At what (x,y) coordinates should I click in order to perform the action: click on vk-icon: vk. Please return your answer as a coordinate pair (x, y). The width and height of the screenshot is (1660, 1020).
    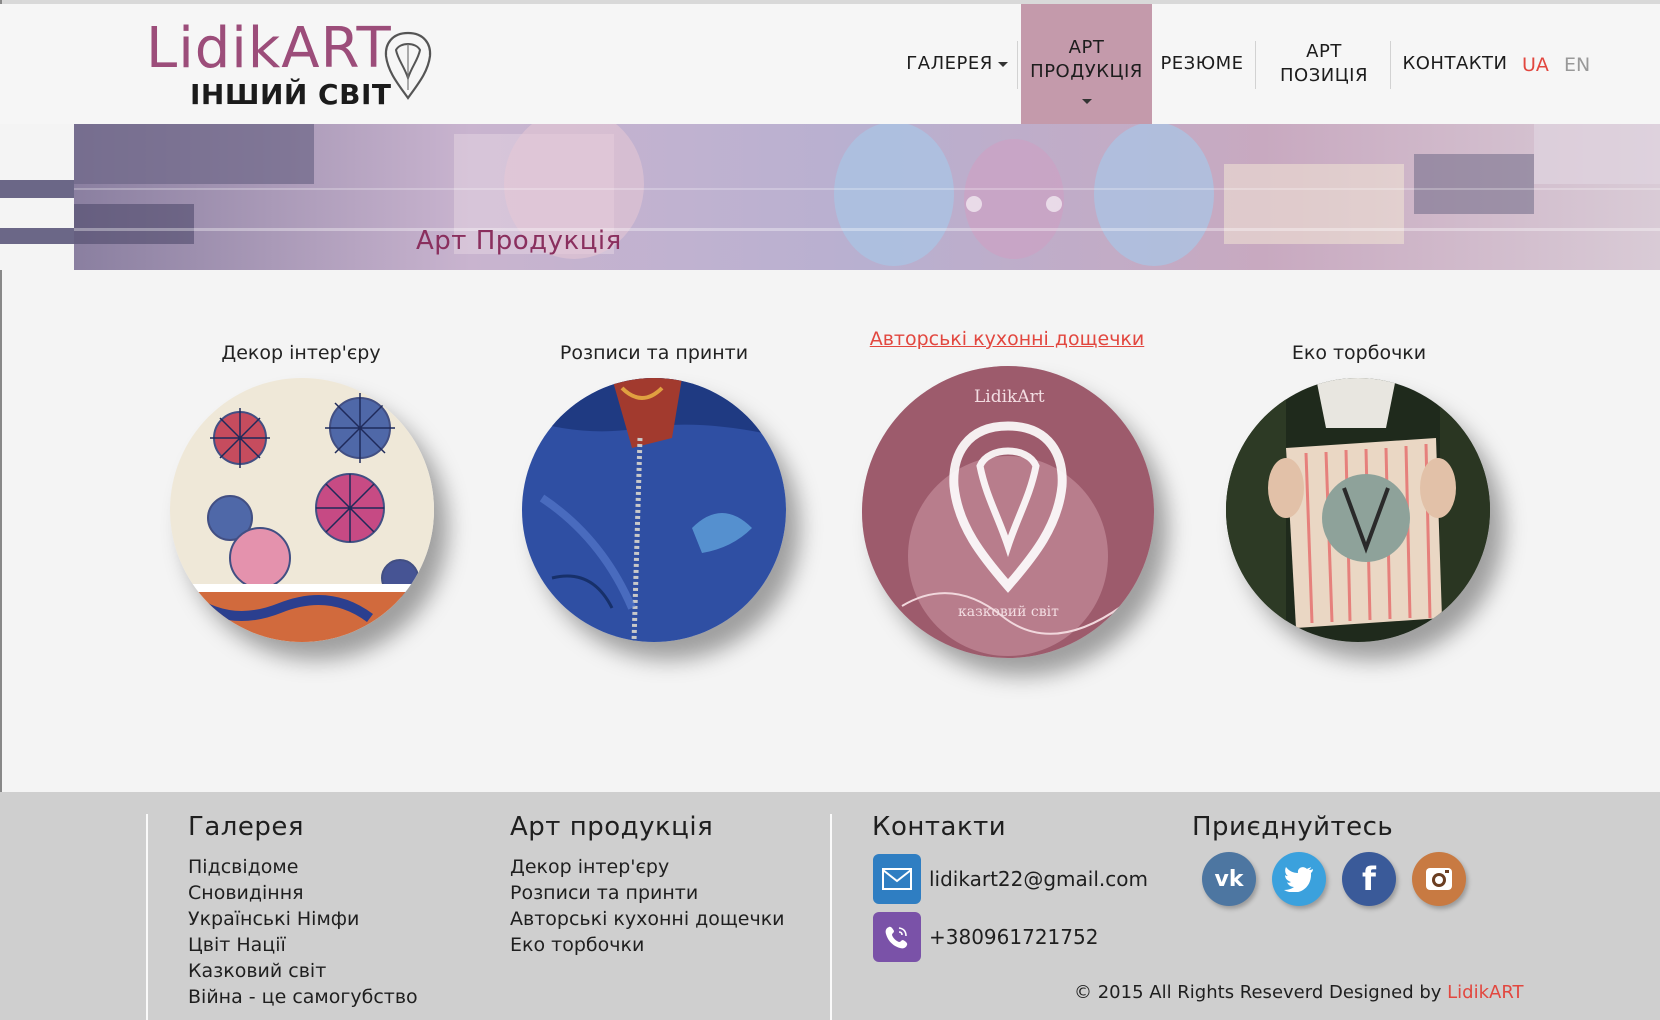
    Looking at the image, I should click on (1229, 879).